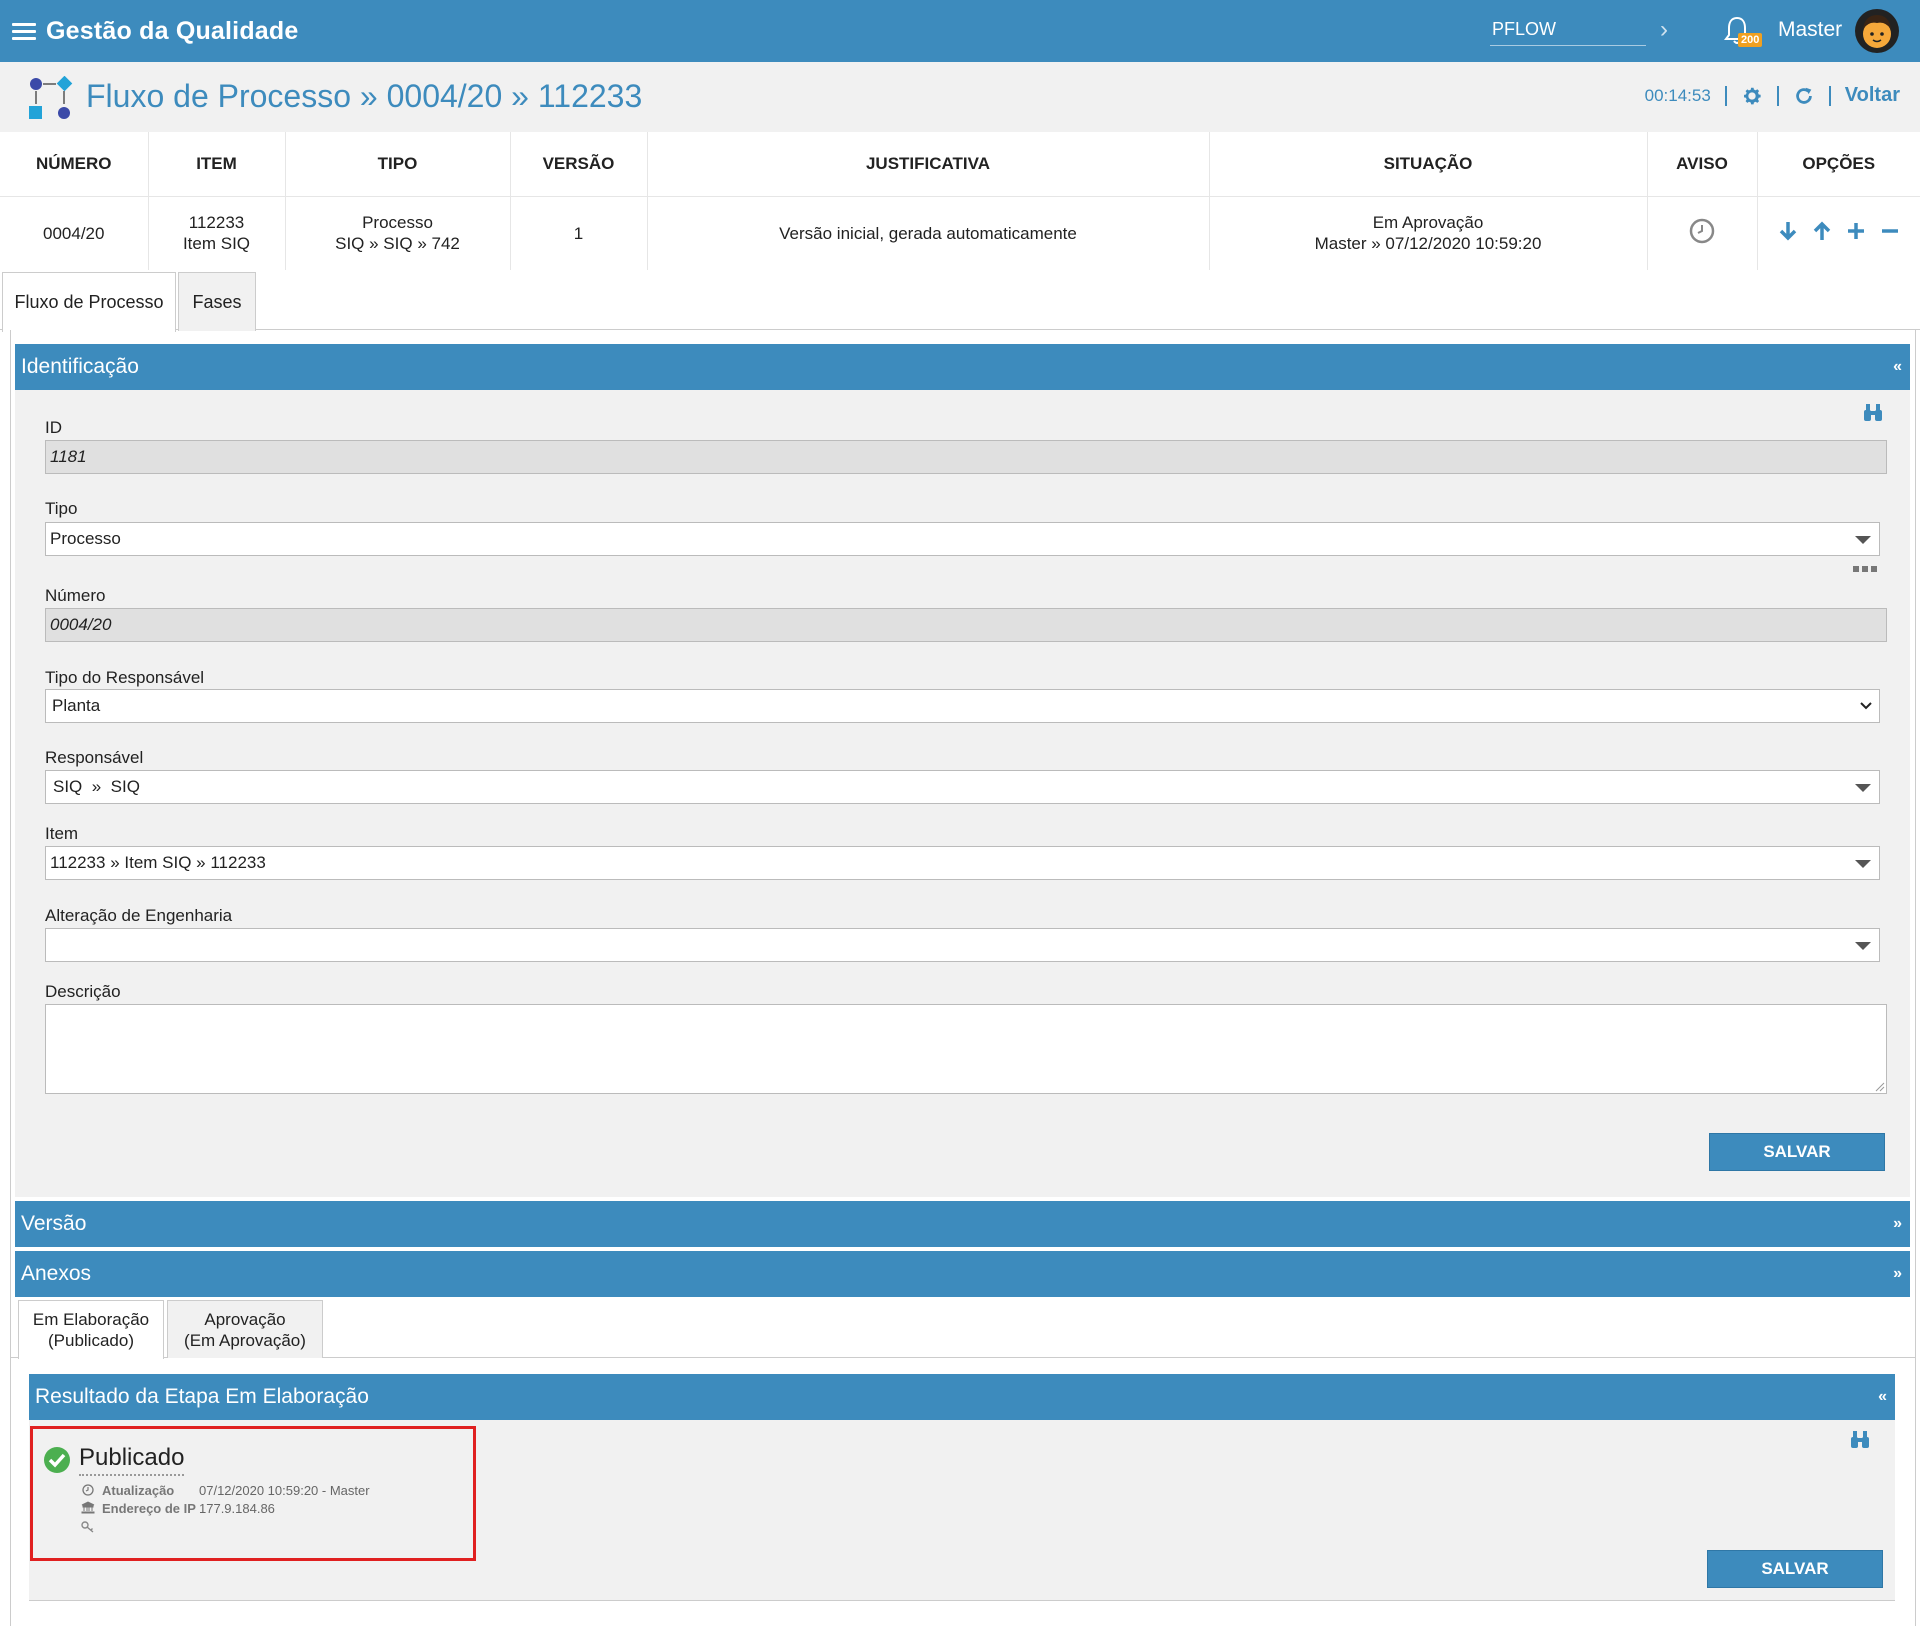 Image resolution: width=1920 pixels, height=1626 pixels. What do you see at coordinates (24, 31) in the screenshot?
I see `menu-icon` at bounding box center [24, 31].